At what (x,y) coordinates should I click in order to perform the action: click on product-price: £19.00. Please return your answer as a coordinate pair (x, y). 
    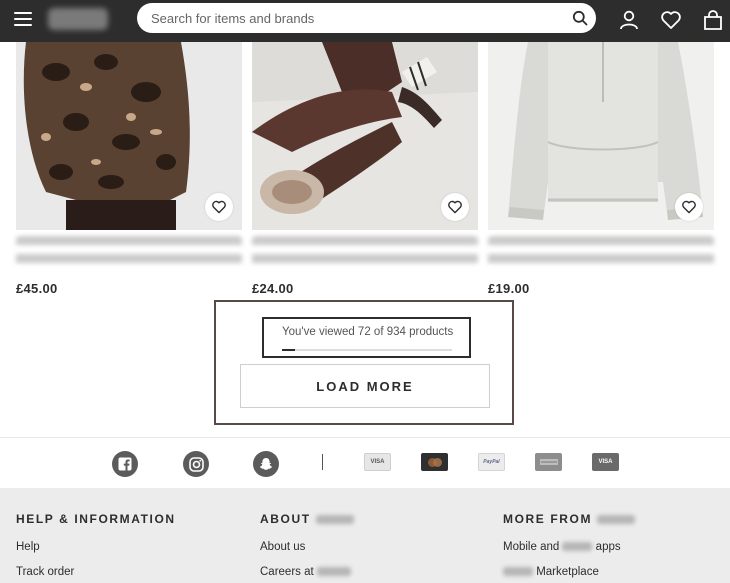
    Looking at the image, I should click on (509, 288).